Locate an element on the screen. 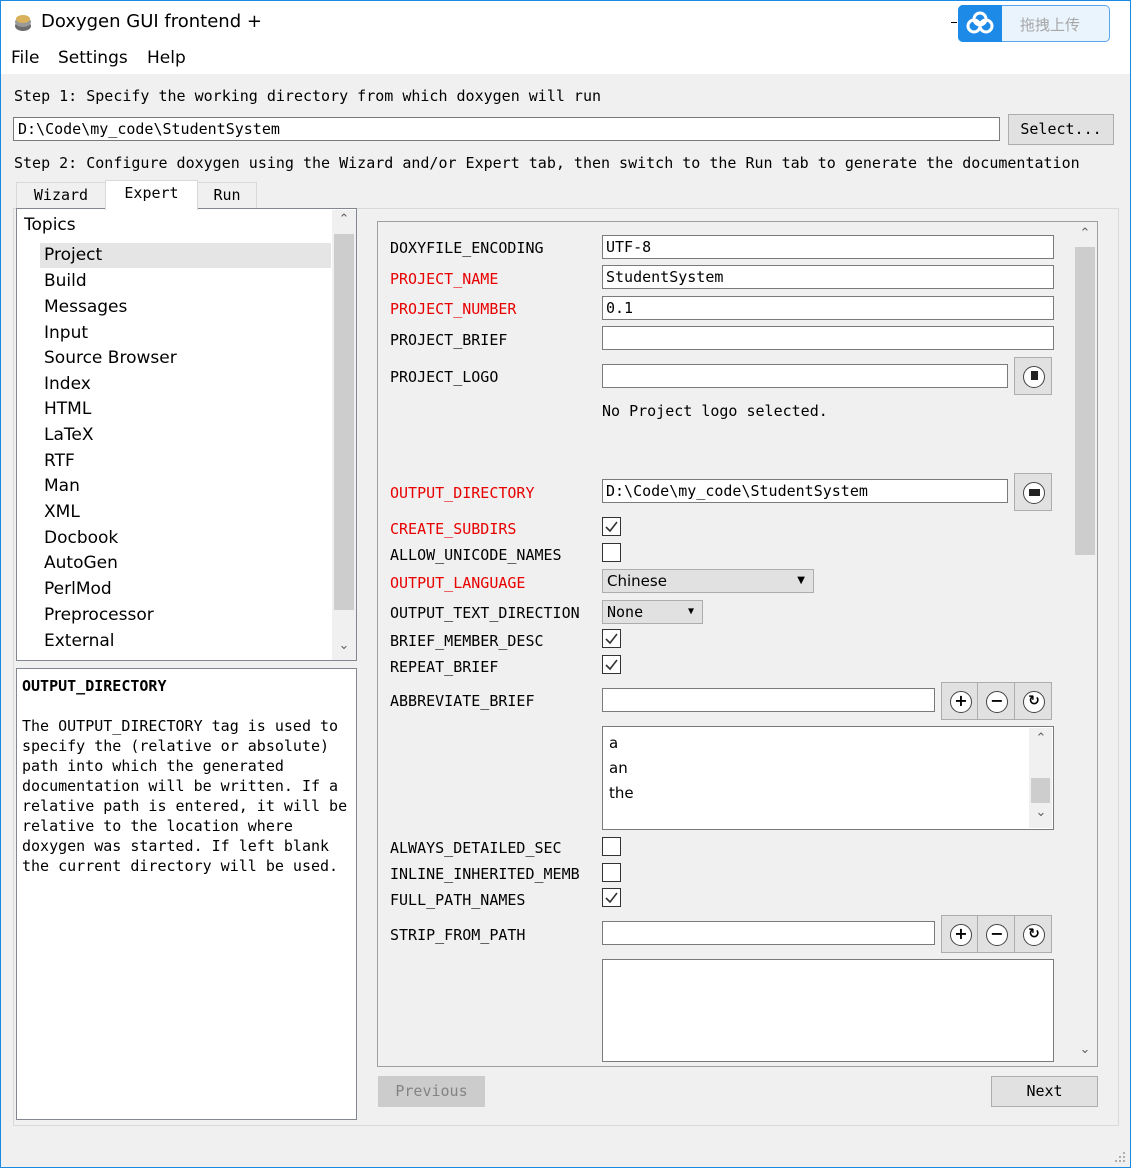 The image size is (1131, 1168). label-abbreviate-brief: ABBREVIATE_BRIEF is located at coordinates (462, 701).